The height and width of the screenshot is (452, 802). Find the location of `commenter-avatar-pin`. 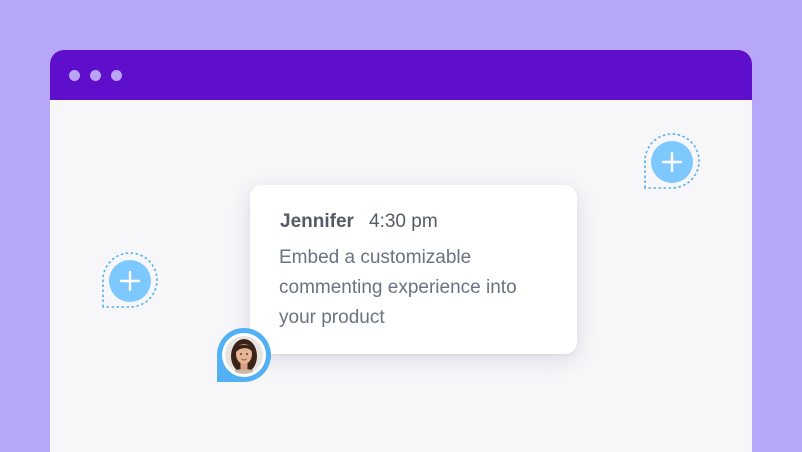

commenter-avatar-pin is located at coordinates (244, 355).